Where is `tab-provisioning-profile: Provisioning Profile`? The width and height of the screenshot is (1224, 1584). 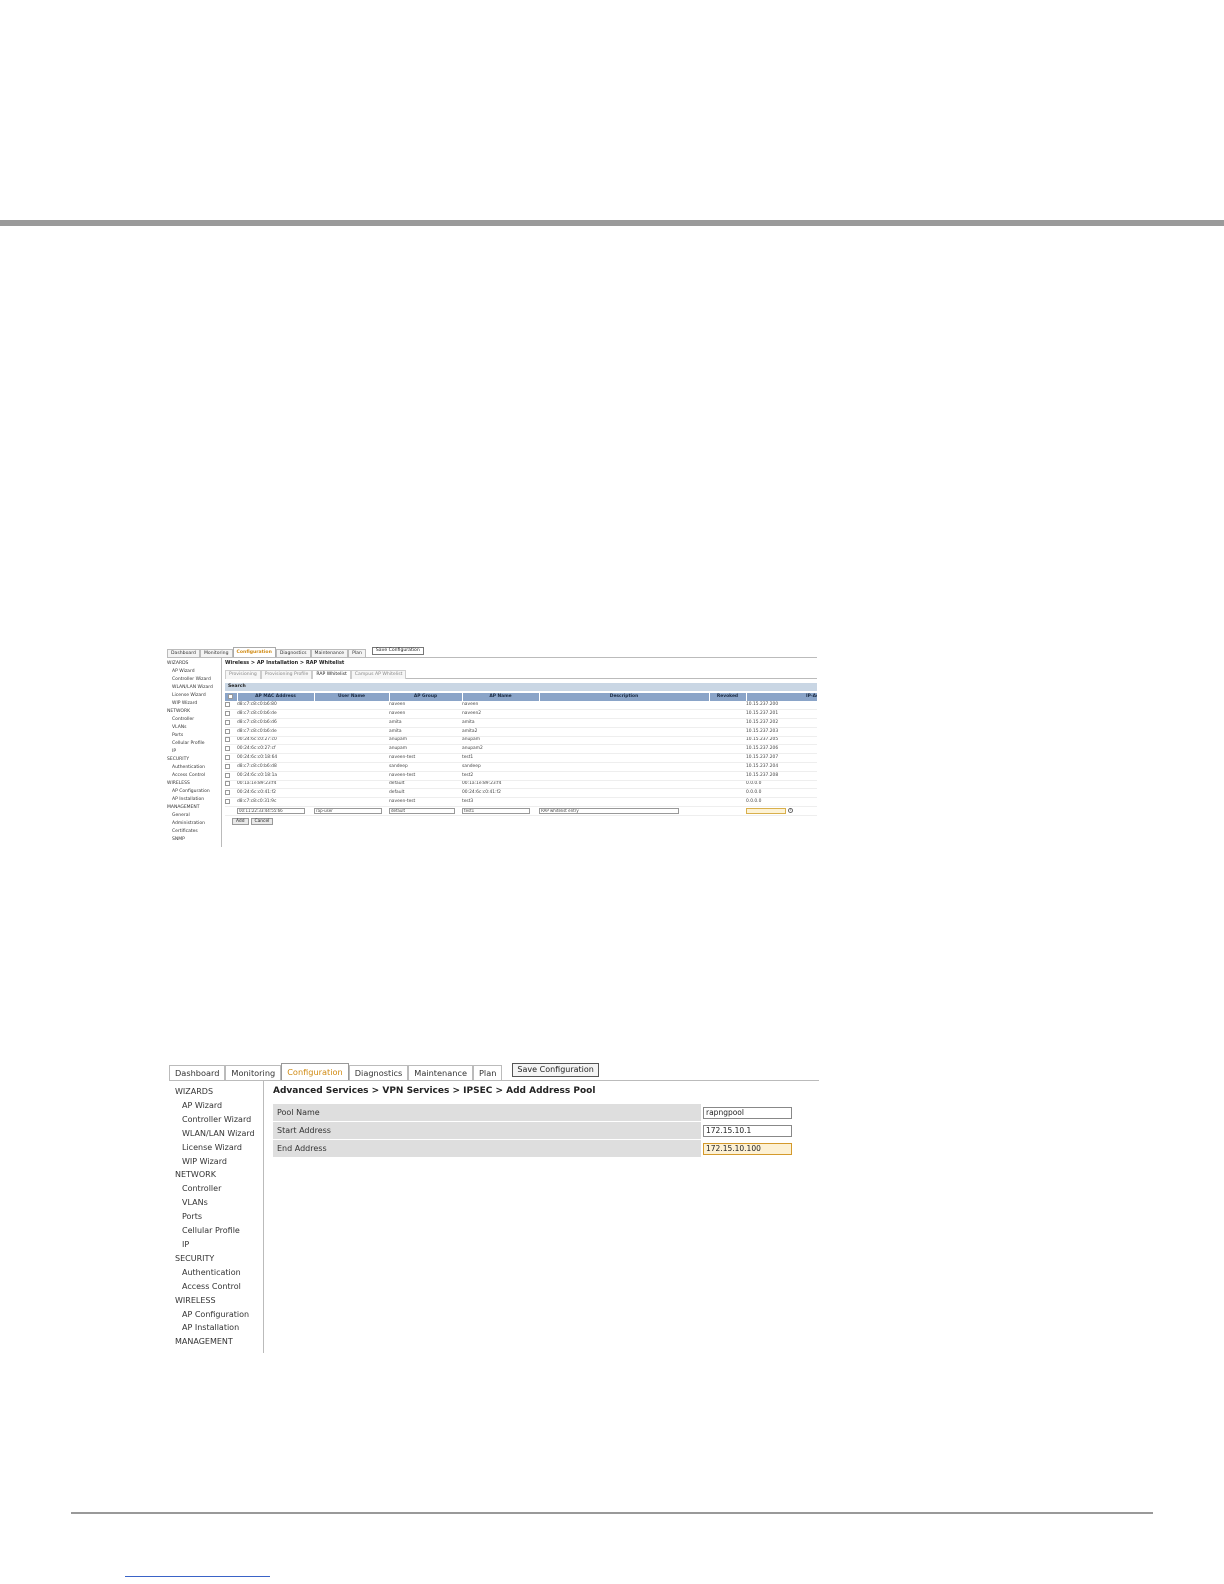 tab-provisioning-profile: Provisioning Profile is located at coordinates (286, 674).